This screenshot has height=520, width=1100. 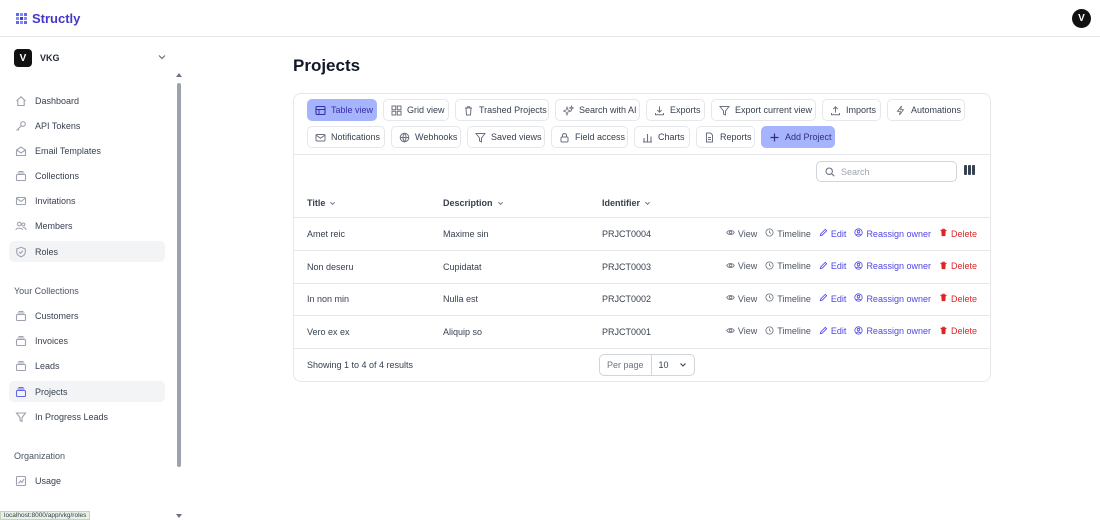 What do you see at coordinates (58, 125) in the screenshot?
I see `sidebar-item-label: API Tokens` at bounding box center [58, 125].